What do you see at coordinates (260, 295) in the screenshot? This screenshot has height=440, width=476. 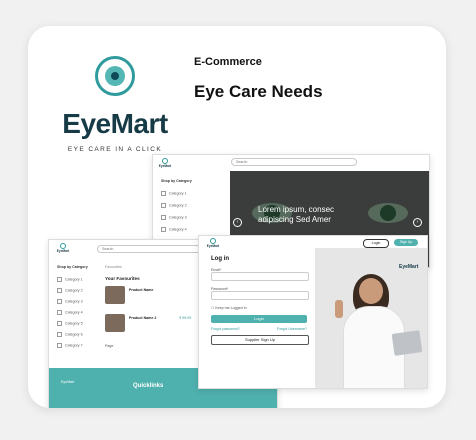 I see `password-field` at bounding box center [260, 295].